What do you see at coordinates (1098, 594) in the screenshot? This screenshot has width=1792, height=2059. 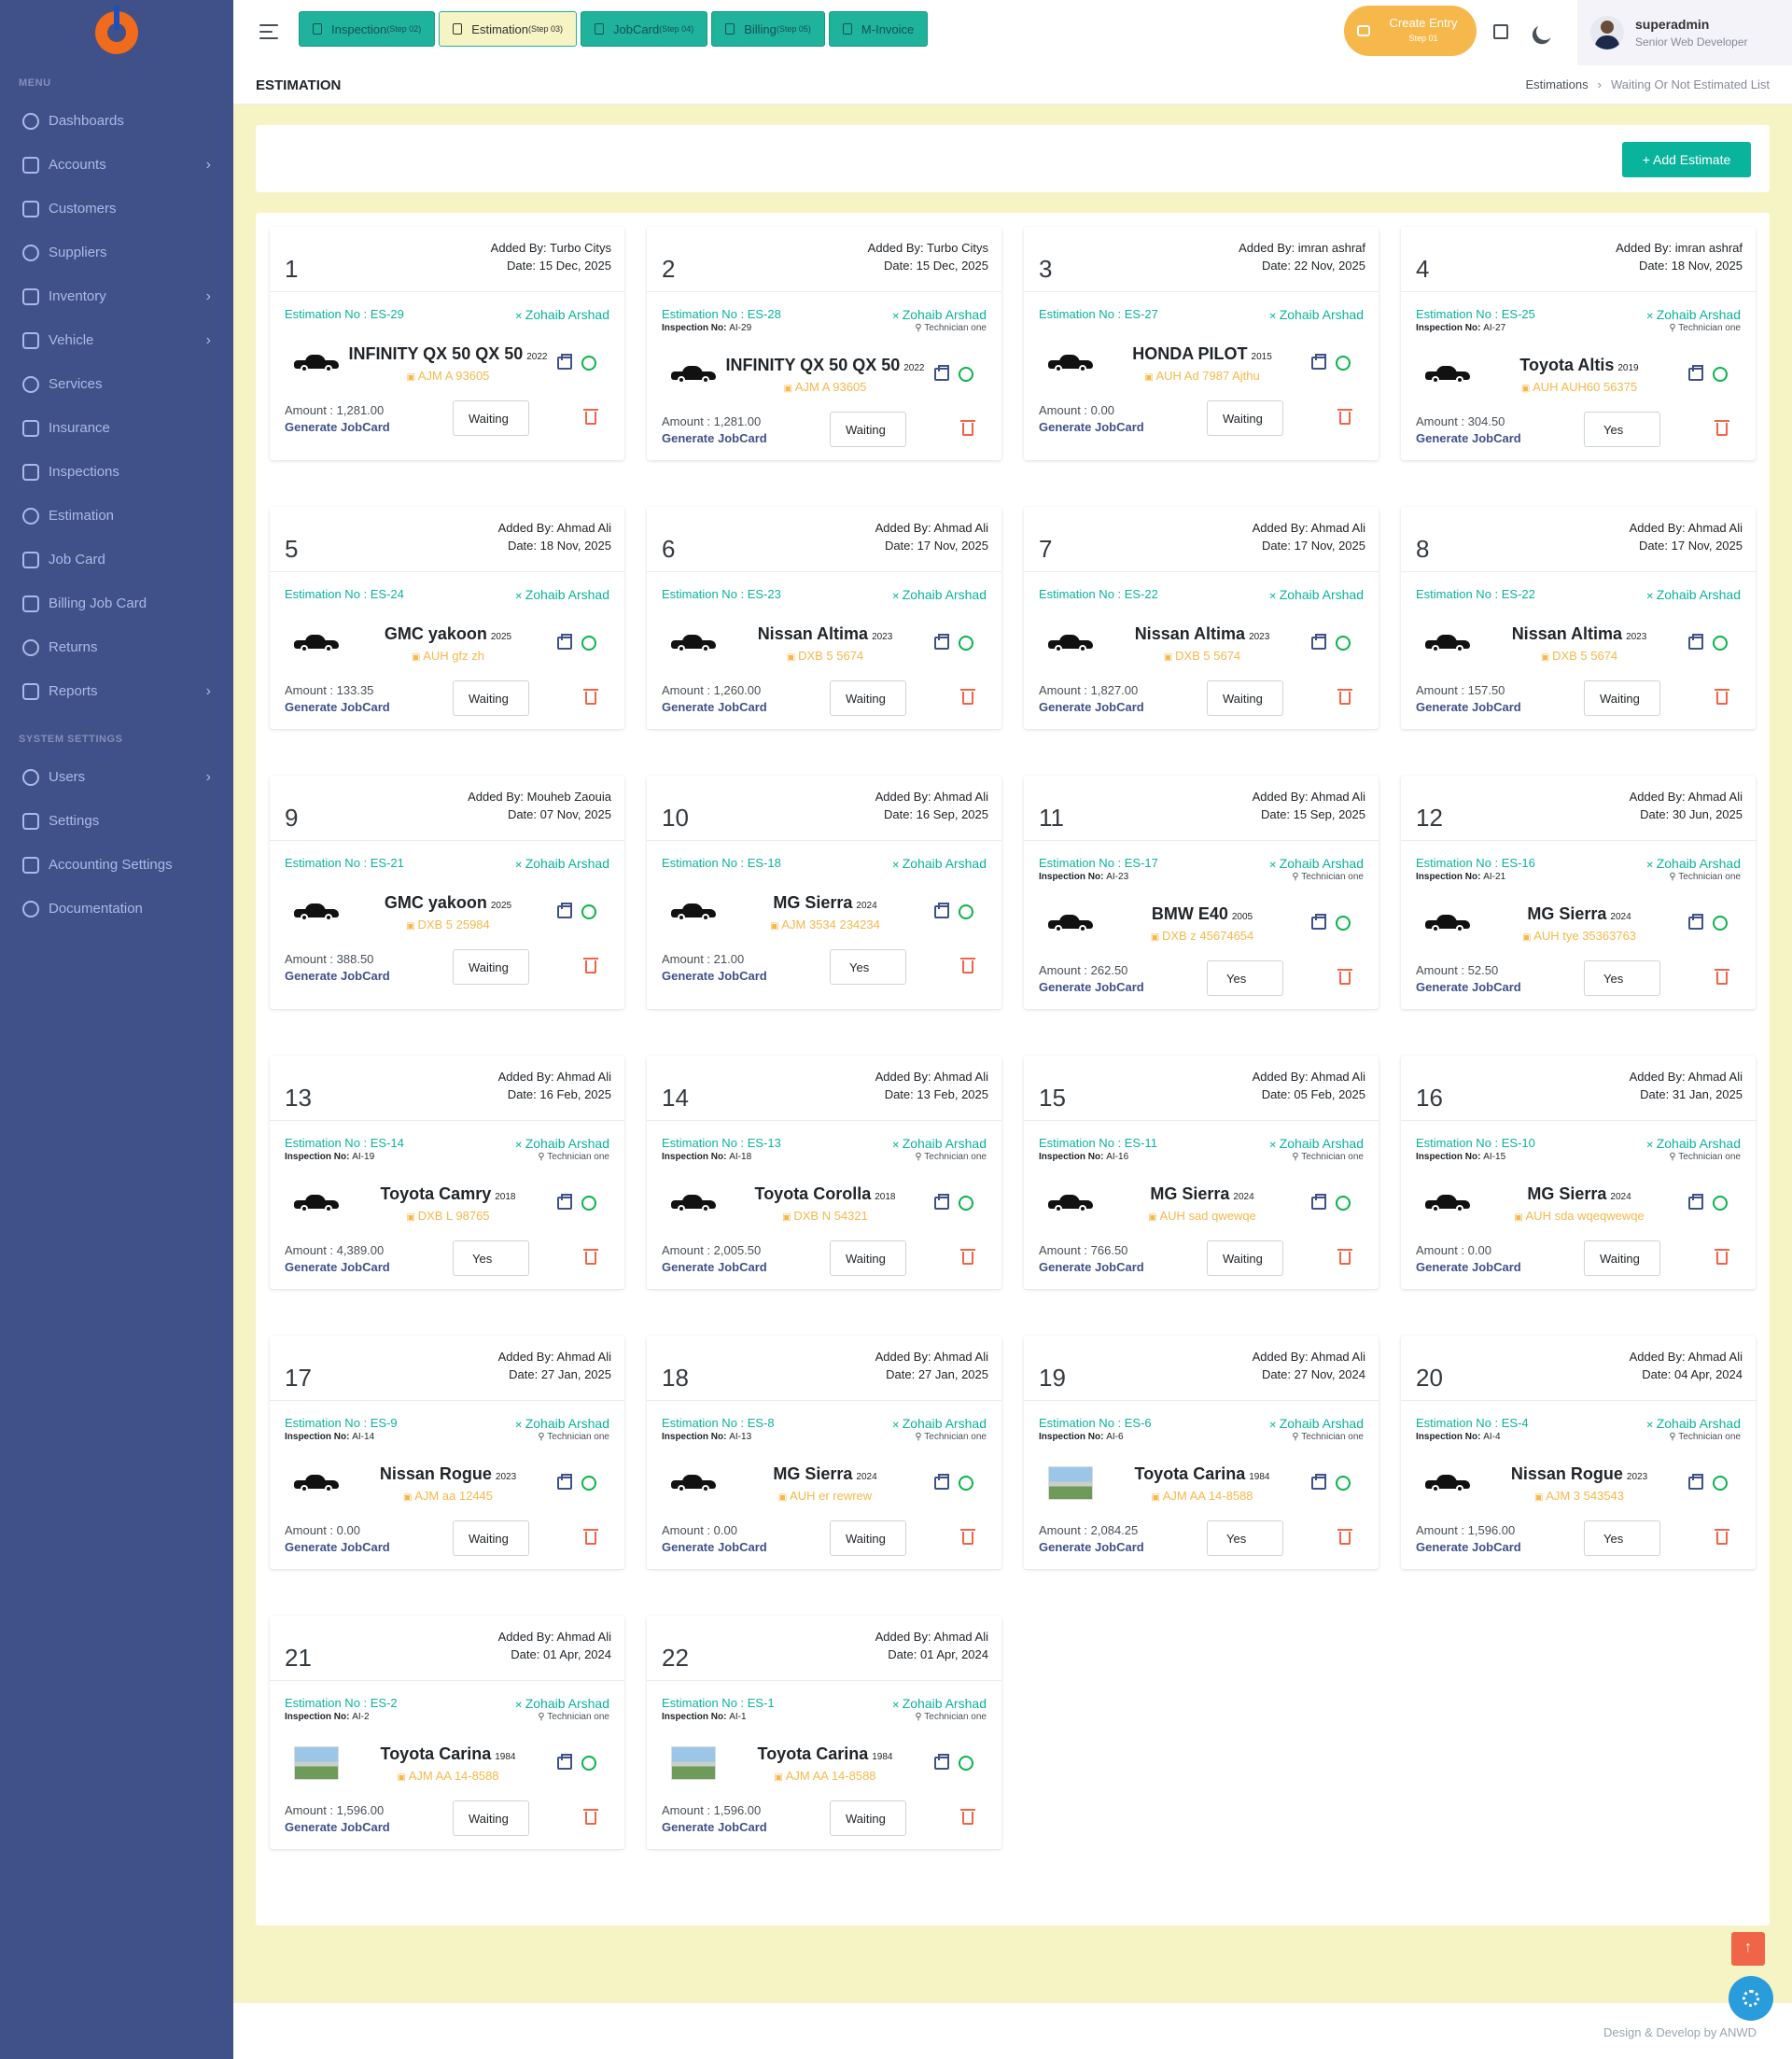 I see `estimation-number: Estimation No : ES-22` at bounding box center [1098, 594].